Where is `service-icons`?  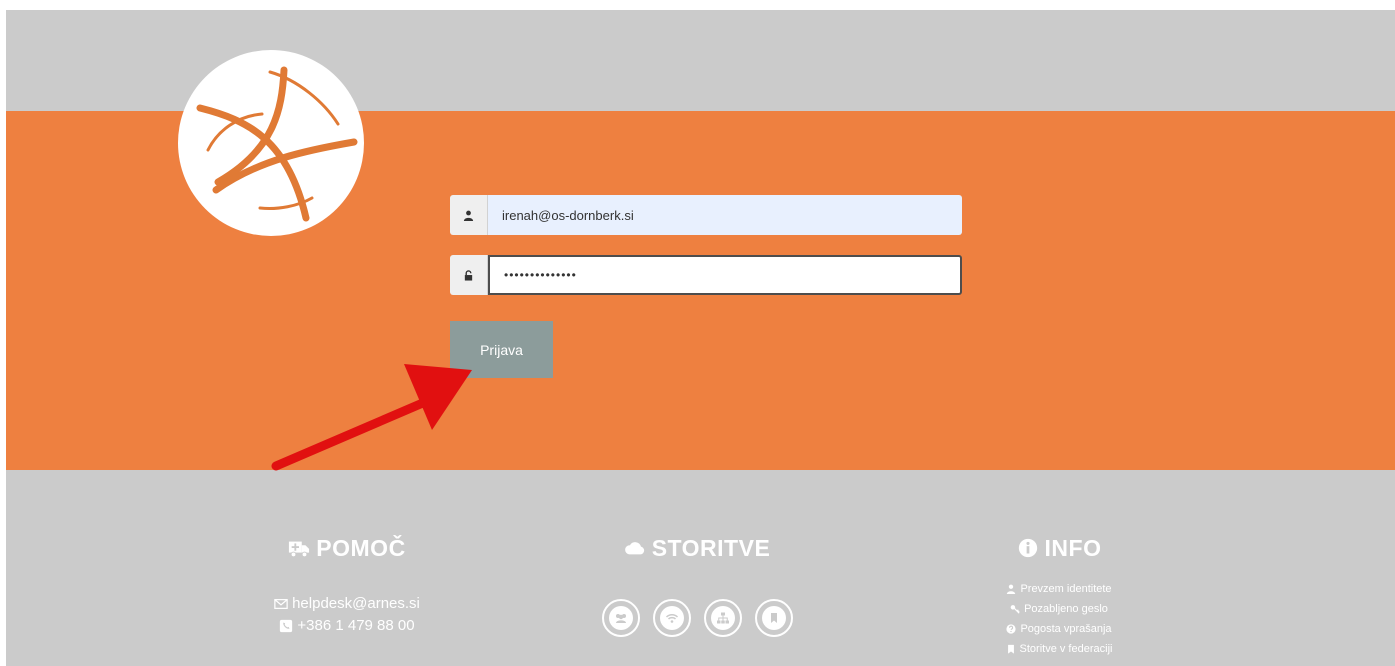 service-icons is located at coordinates (697, 618).